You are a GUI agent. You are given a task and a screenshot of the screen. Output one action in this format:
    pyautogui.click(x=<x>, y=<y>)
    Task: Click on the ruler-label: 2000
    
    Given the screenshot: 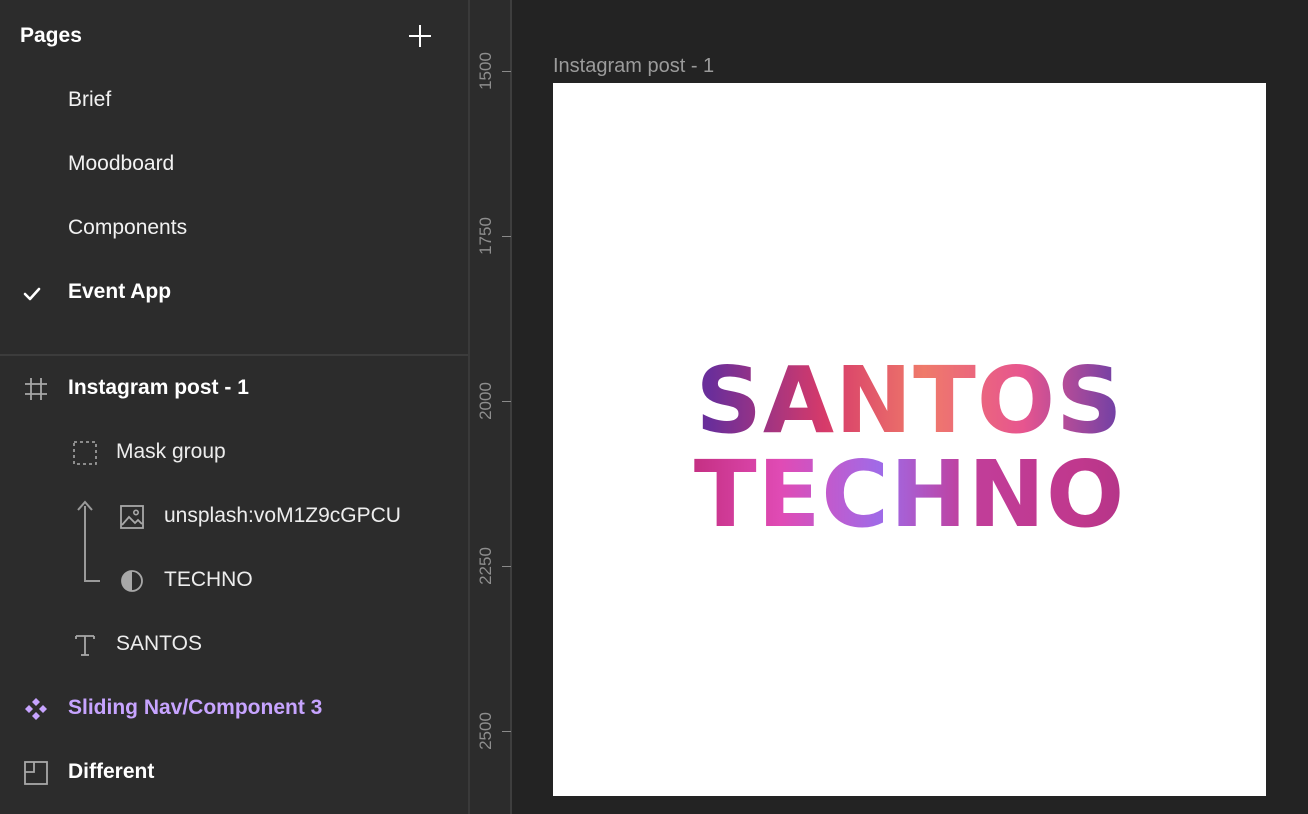 What is the action you would take?
    pyautogui.click(x=486, y=401)
    